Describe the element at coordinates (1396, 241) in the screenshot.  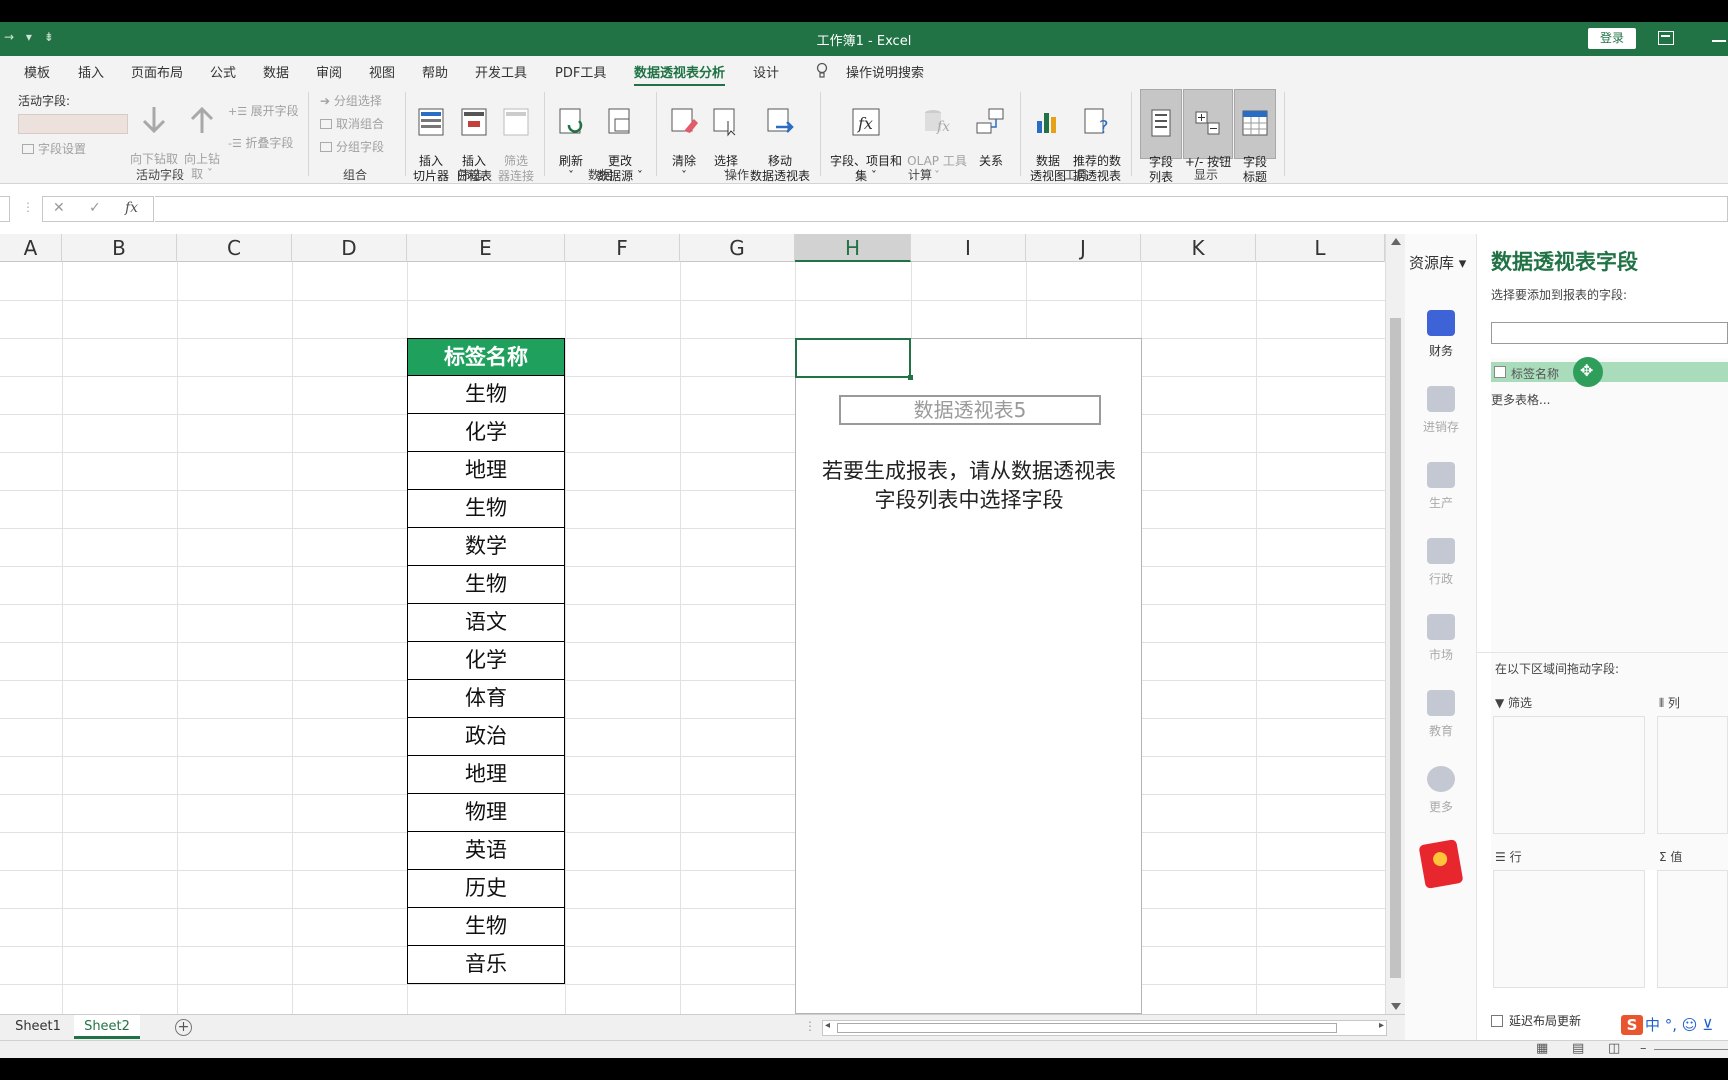
I see `scroll-up-icon` at that location.